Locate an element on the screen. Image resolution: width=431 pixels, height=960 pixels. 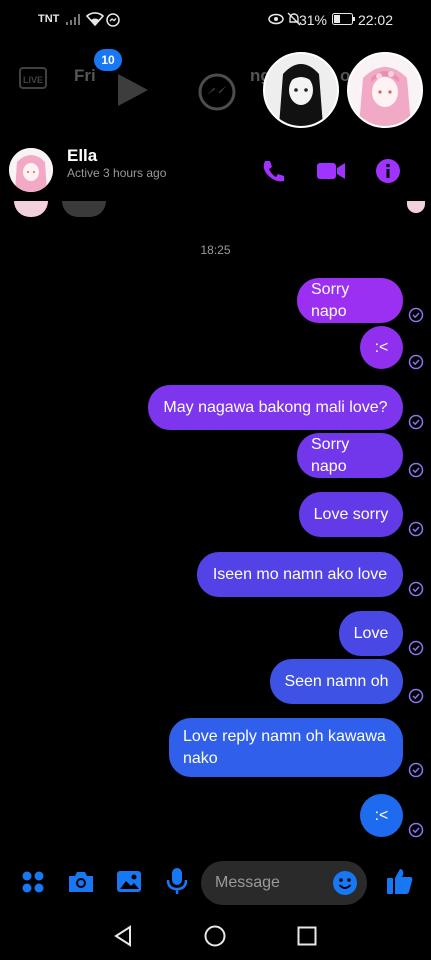
image-icon is located at coordinates (129, 881).